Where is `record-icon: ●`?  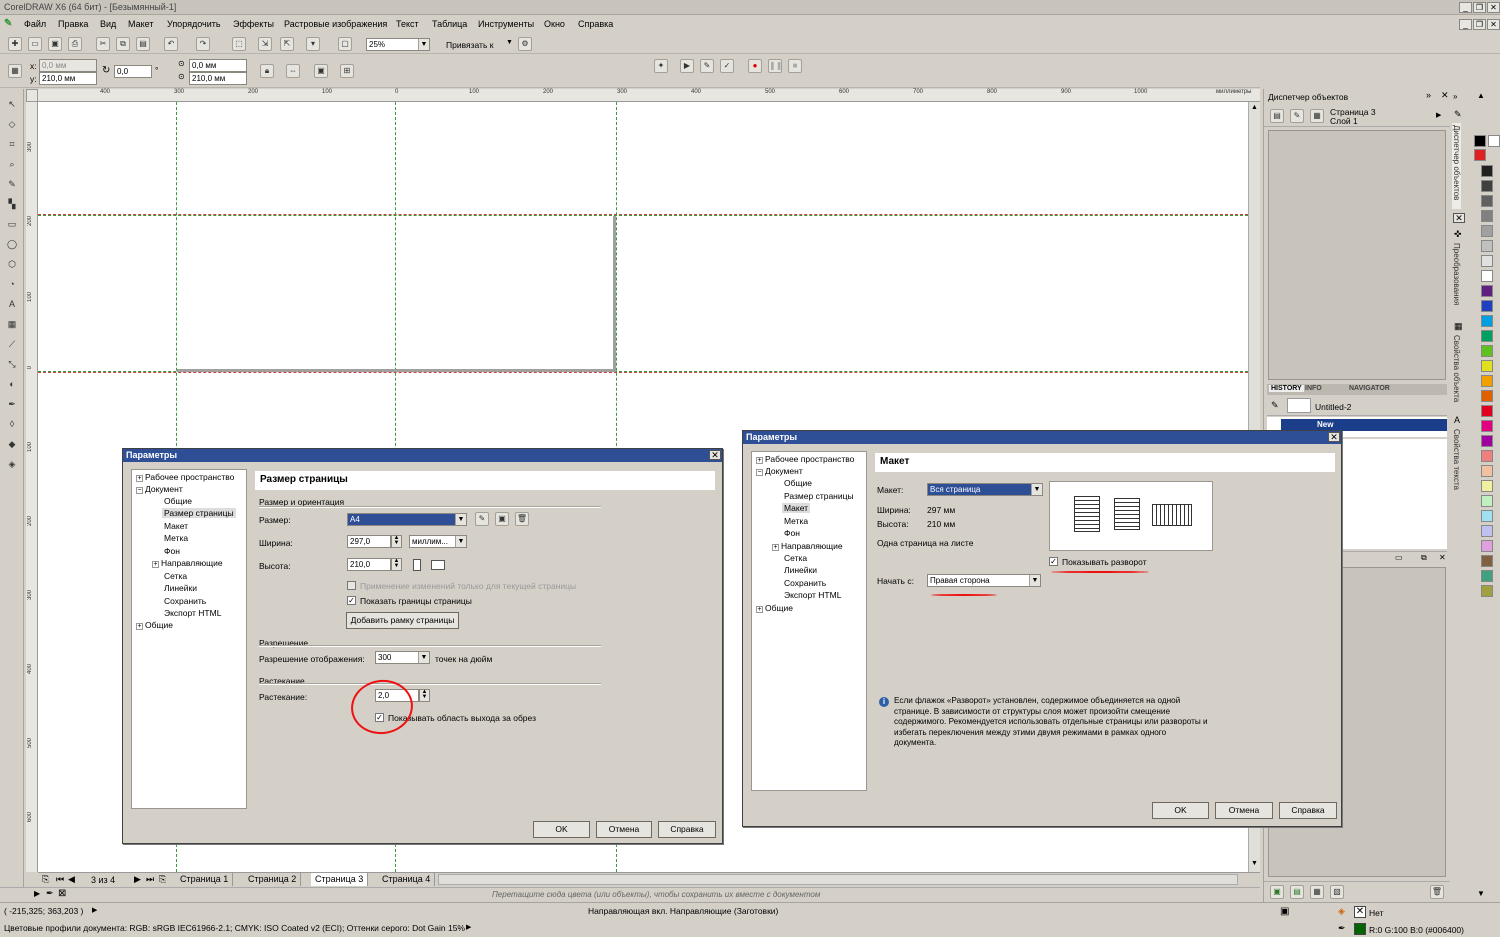
record-icon: ● is located at coordinates (755, 66).